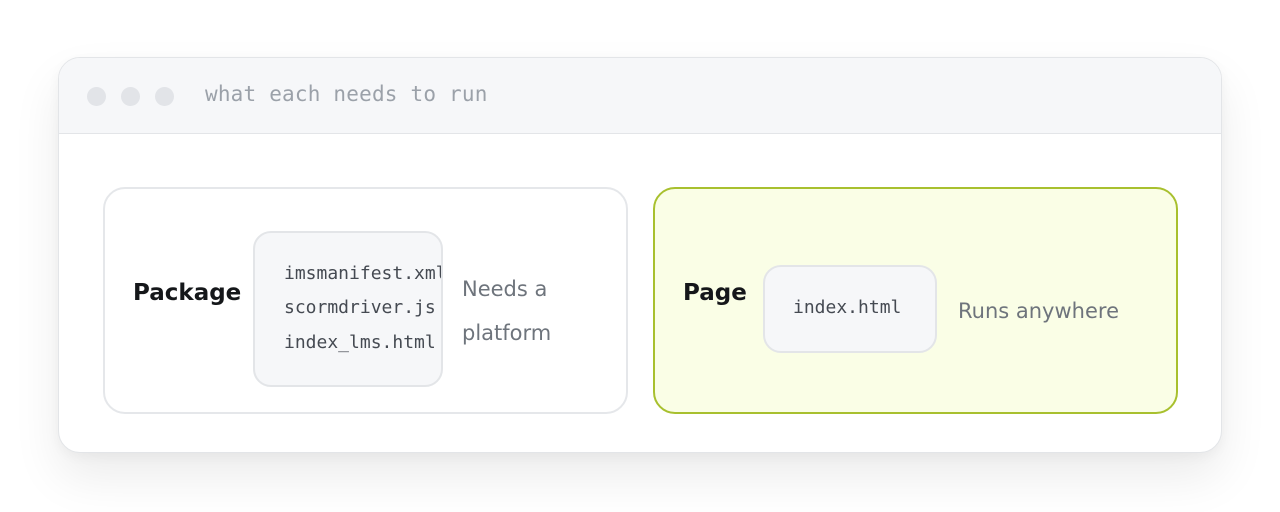 Image resolution: width=1280 pixels, height=512 pixels. What do you see at coordinates (1038, 311) in the screenshot?
I see `page-description: Runs anywhere` at bounding box center [1038, 311].